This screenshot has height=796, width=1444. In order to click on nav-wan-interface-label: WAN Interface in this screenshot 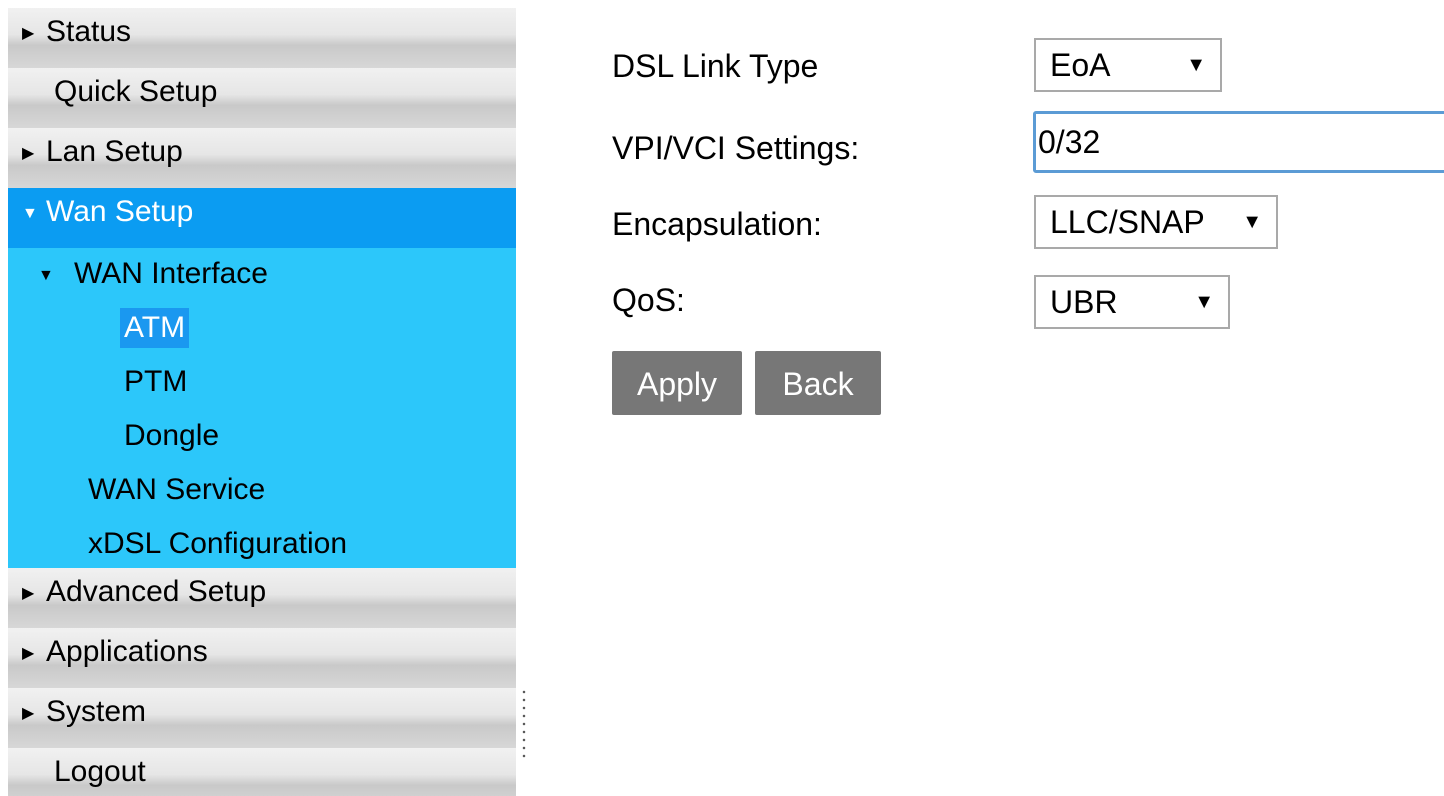, I will do `click(171, 273)`.